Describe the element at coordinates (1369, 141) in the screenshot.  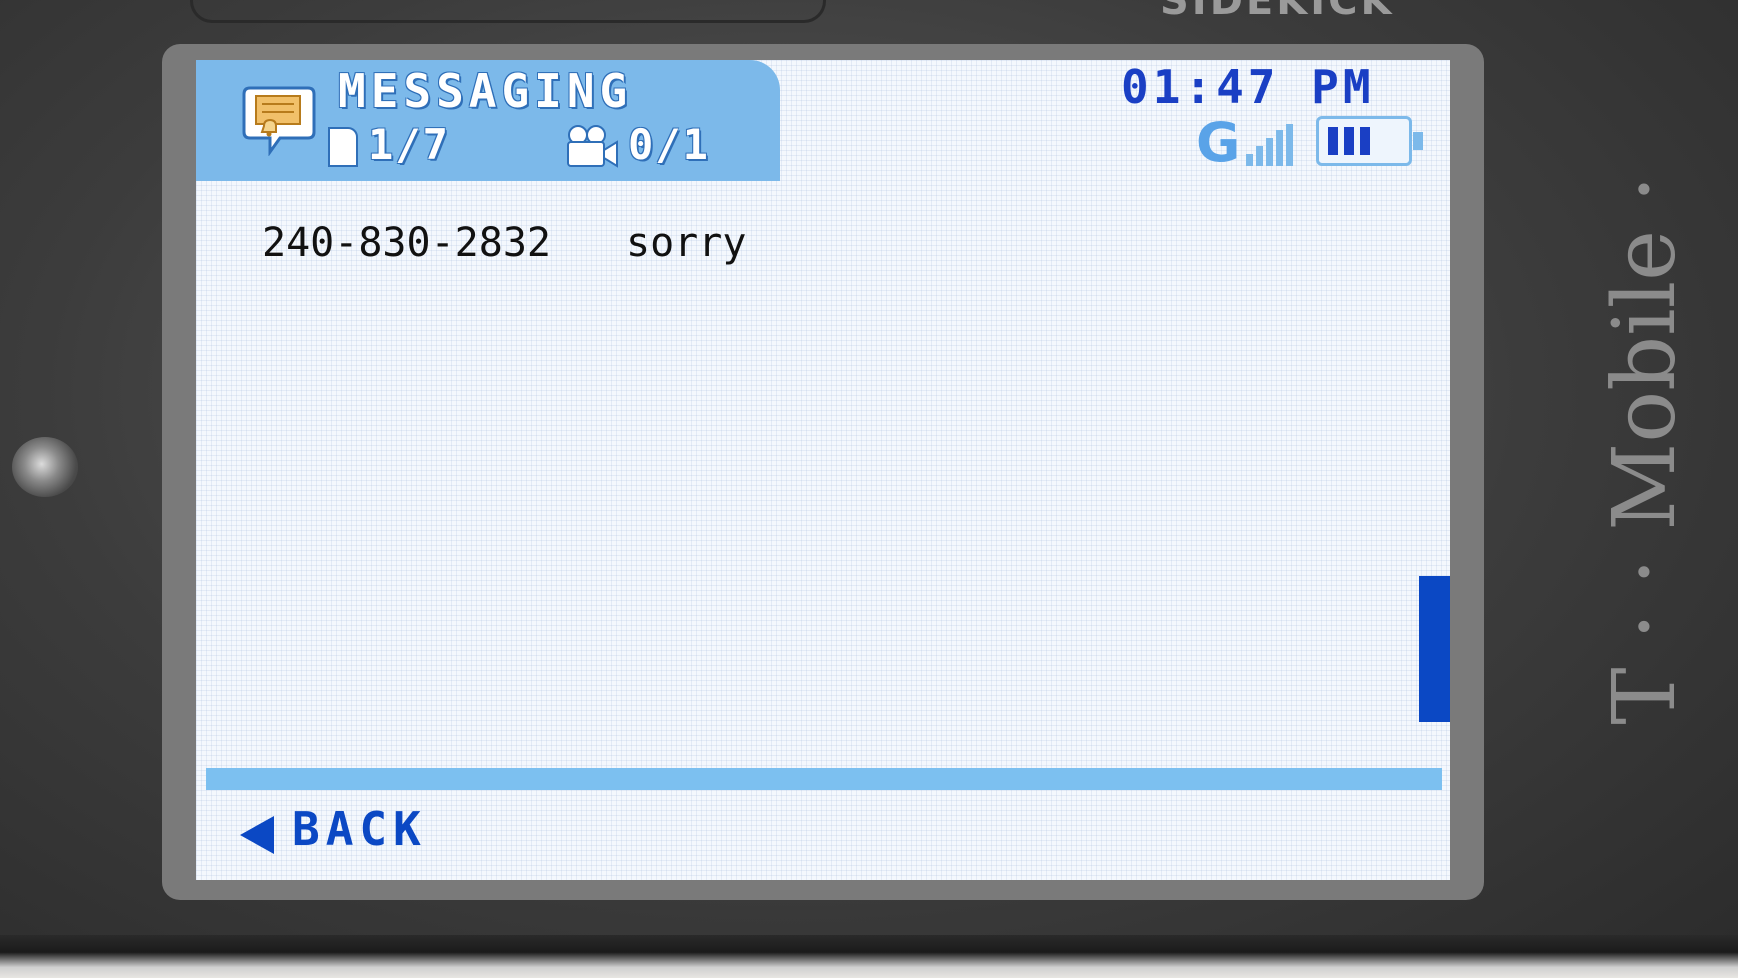
I see `battery-icon` at that location.